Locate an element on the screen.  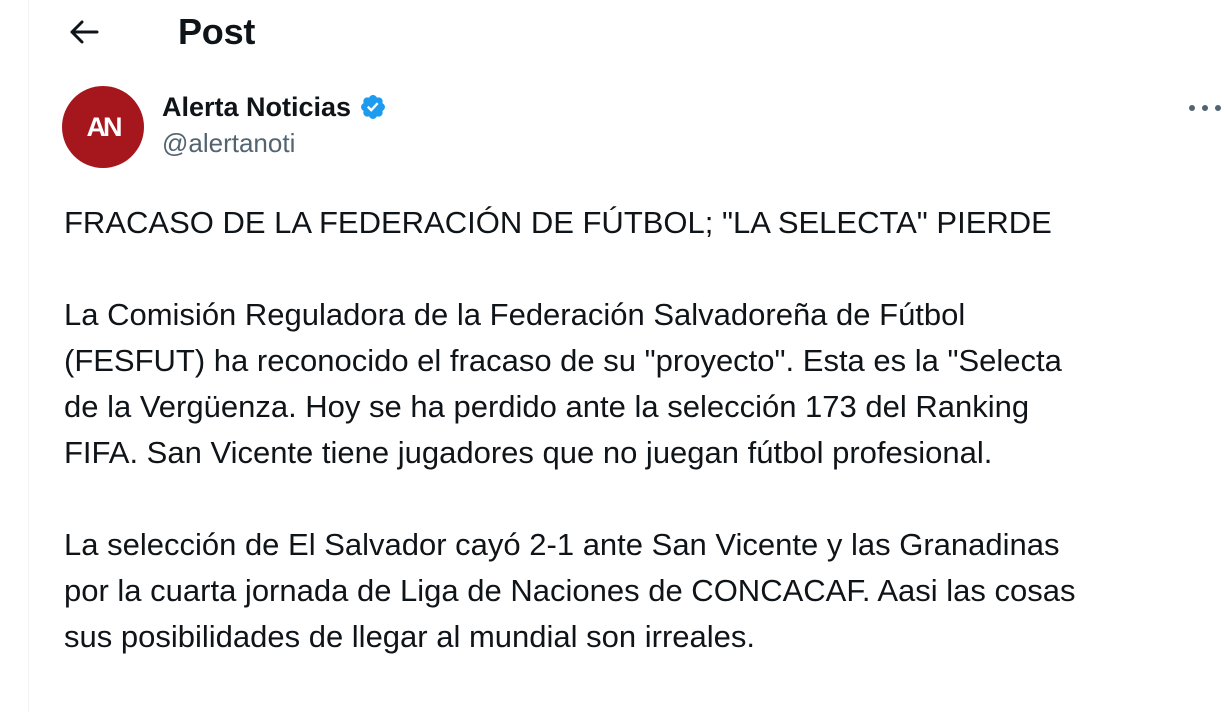
more-horizontal-icon is located at coordinates (1205, 108).